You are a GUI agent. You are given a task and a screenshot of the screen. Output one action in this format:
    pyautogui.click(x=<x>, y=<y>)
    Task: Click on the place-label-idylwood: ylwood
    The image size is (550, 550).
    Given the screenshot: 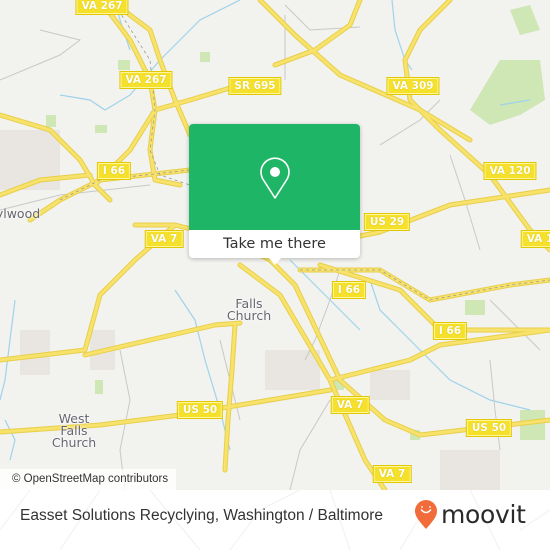 What is the action you would take?
    pyautogui.click(x=20, y=213)
    